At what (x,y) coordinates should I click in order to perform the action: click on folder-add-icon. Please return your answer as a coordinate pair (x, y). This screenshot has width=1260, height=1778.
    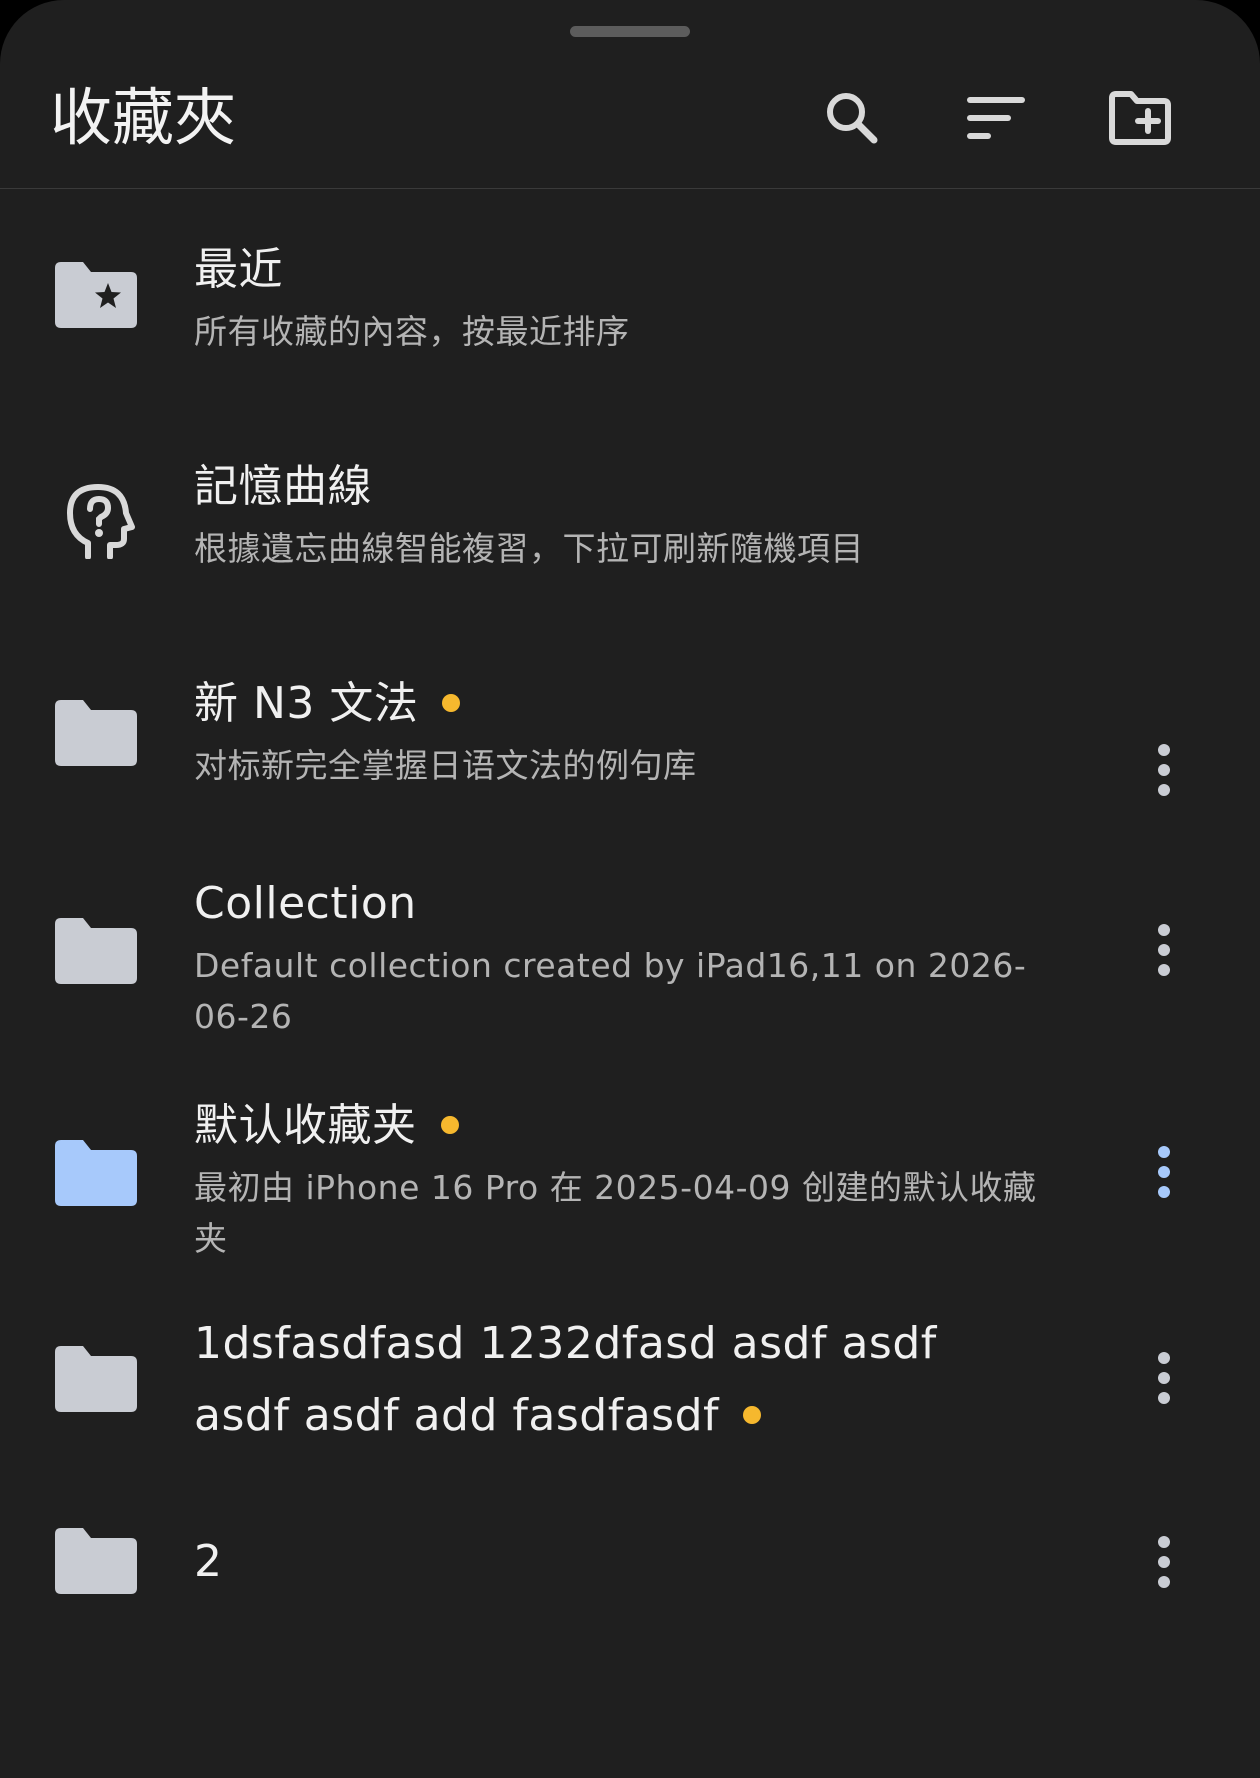
    Looking at the image, I should click on (1140, 118).